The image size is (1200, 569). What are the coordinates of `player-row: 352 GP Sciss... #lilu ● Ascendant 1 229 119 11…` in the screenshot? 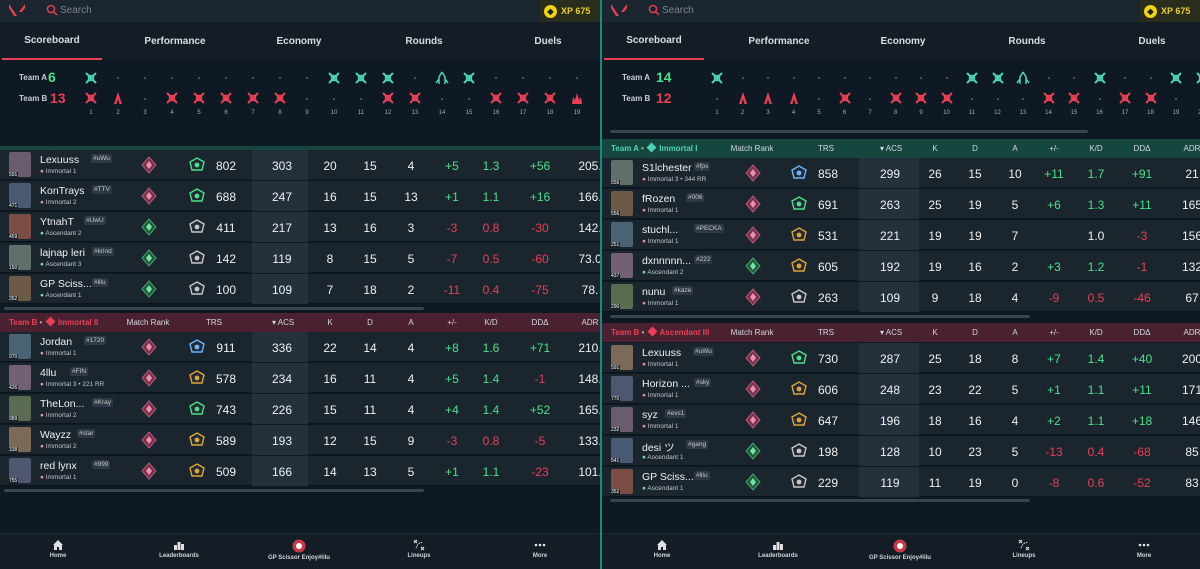 It's located at (901, 482).